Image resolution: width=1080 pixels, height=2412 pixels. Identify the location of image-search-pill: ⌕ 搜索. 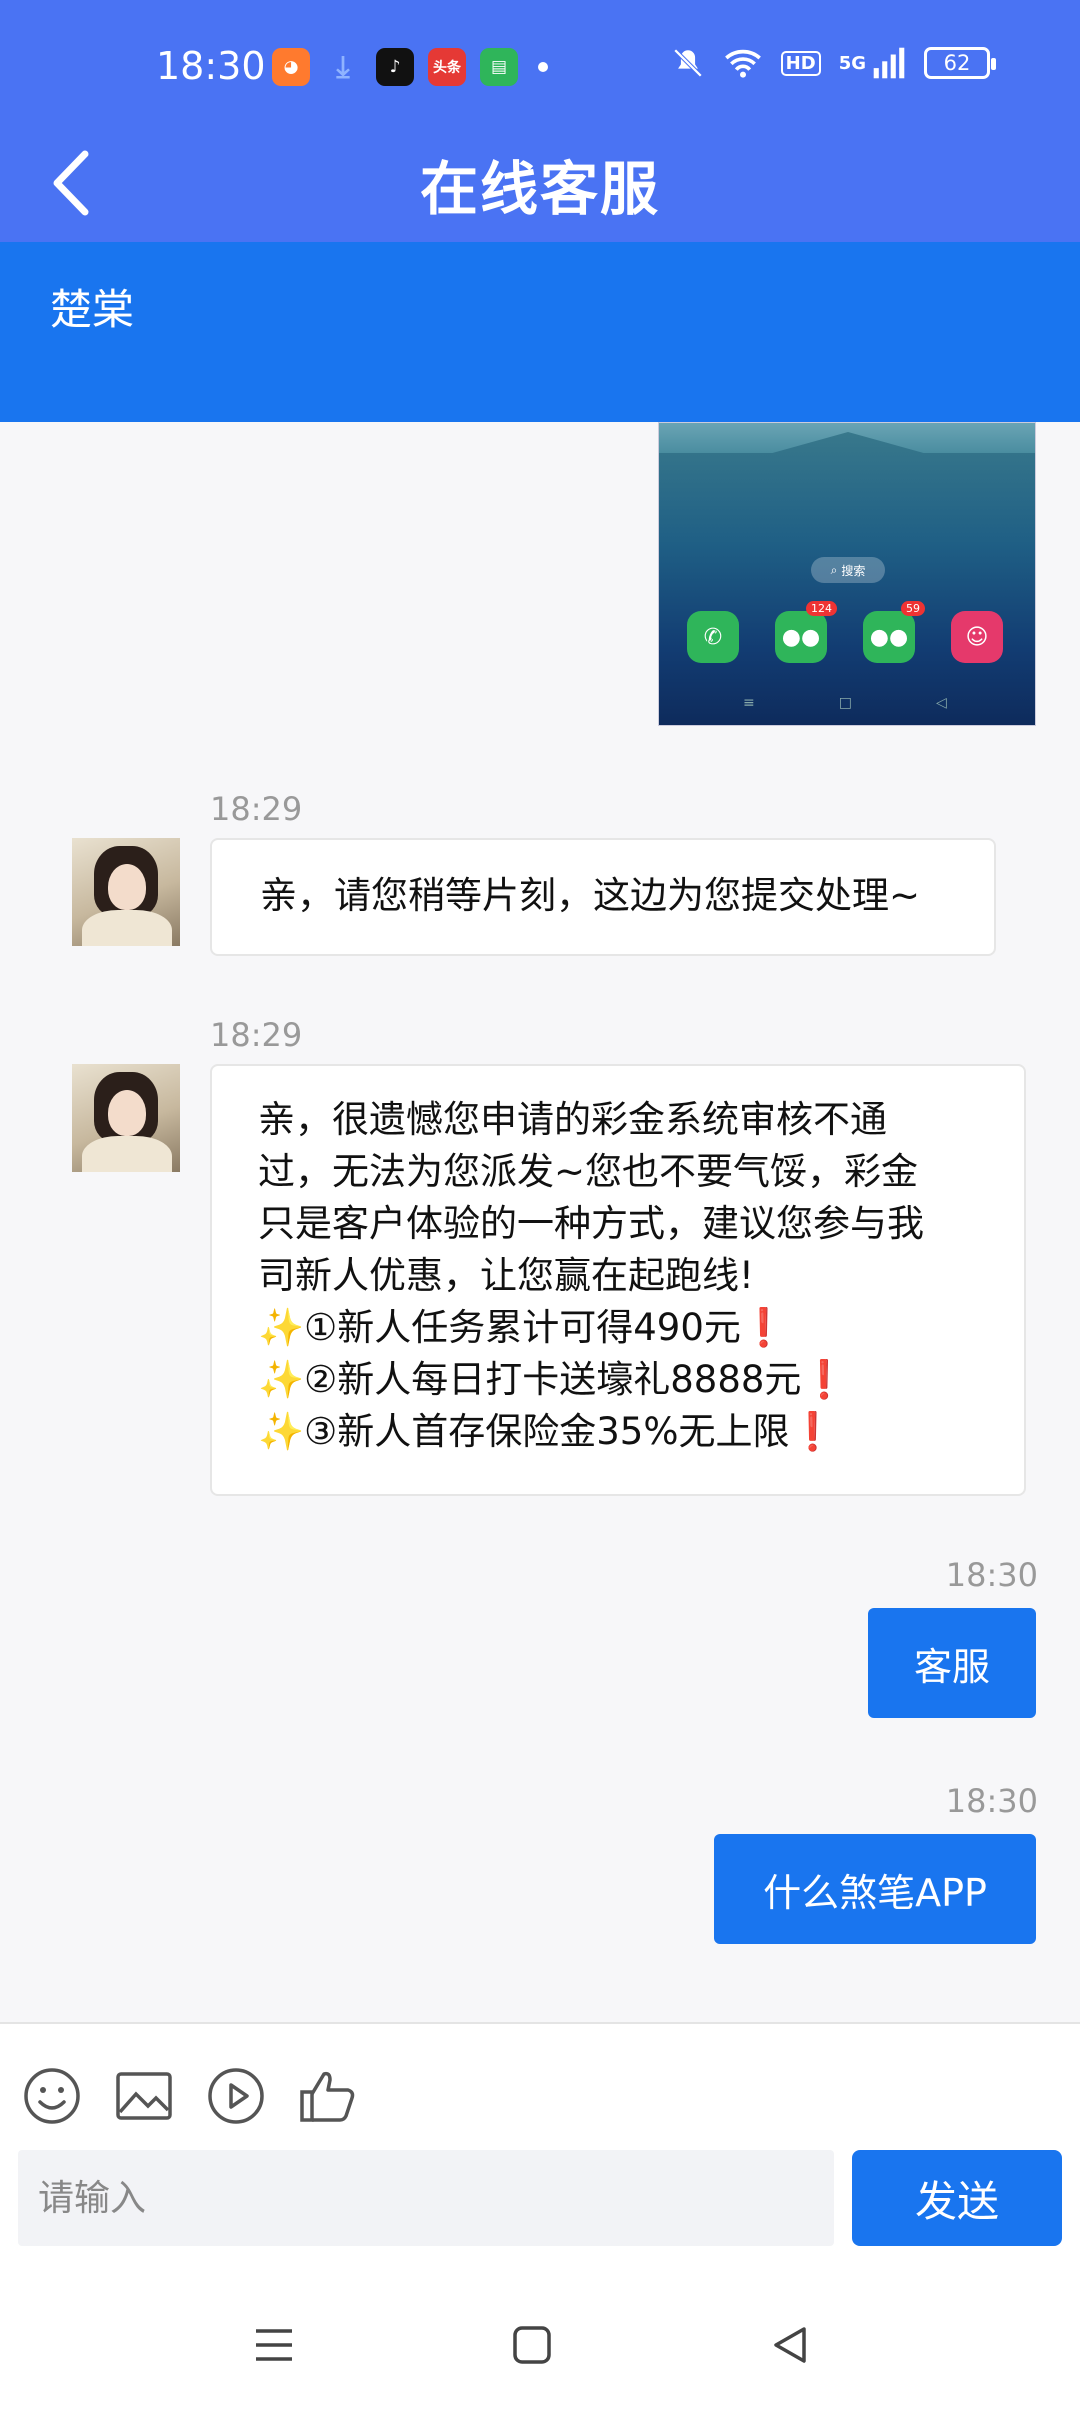
(848, 570).